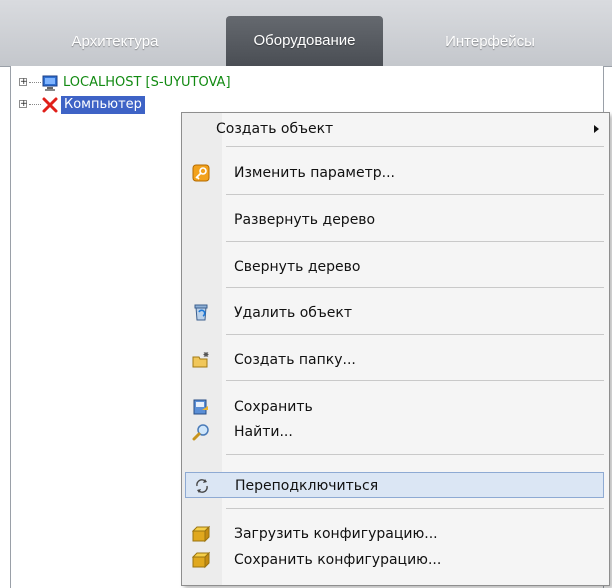  What do you see at coordinates (201, 432) in the screenshot?
I see `magnifier-icon` at bounding box center [201, 432].